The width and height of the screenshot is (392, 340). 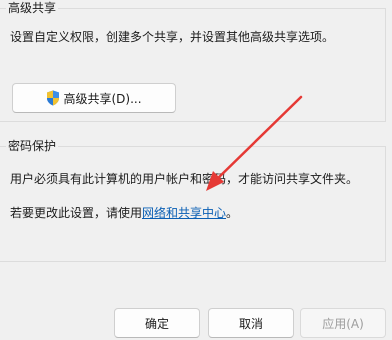 I want to click on advanced-sharing-group-title: 高级共享, so click(x=32, y=8).